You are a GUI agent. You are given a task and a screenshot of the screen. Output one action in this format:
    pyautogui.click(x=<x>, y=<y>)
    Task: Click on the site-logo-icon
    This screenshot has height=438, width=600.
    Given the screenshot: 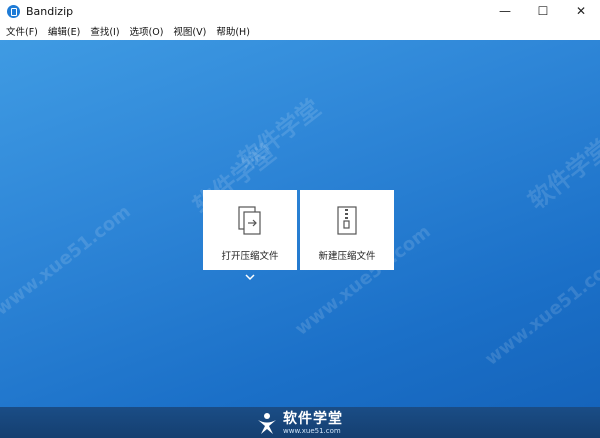 What is the action you would take?
    pyautogui.click(x=267, y=423)
    